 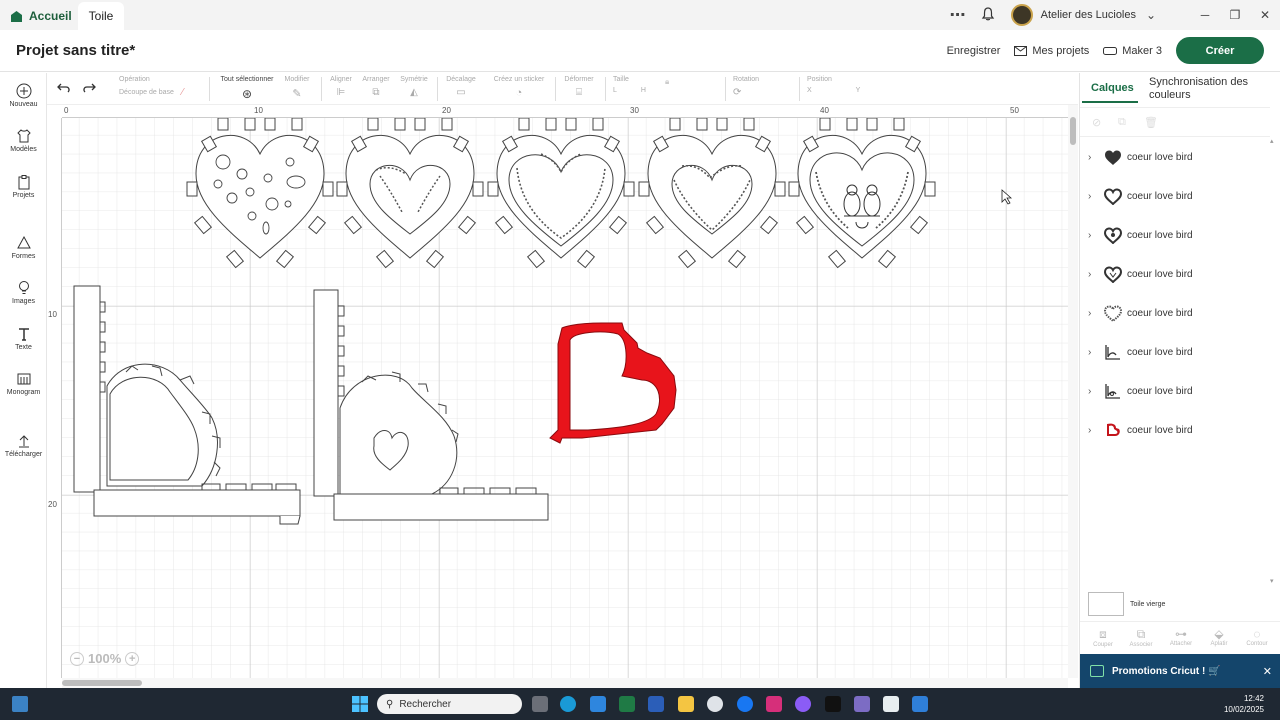 I want to click on widgets-icon, so click(x=20, y=704).